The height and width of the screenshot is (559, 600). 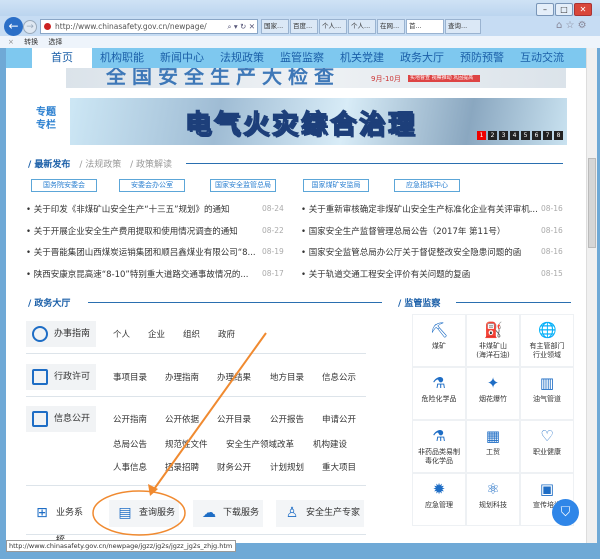 I want to click on shield-float-button: ⛉, so click(x=565, y=512).